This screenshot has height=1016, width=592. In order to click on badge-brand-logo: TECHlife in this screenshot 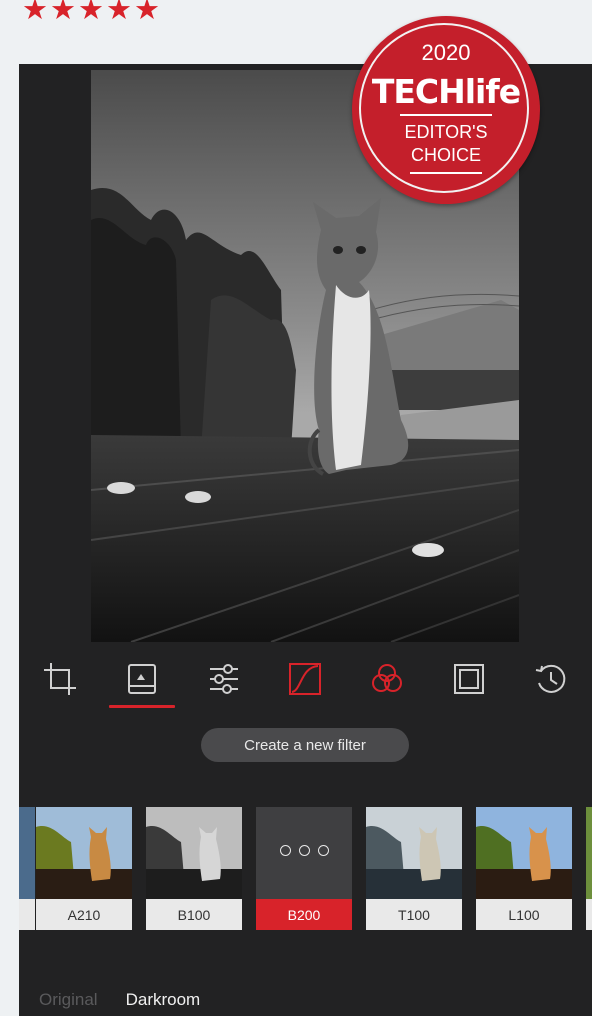, I will do `click(446, 91)`.